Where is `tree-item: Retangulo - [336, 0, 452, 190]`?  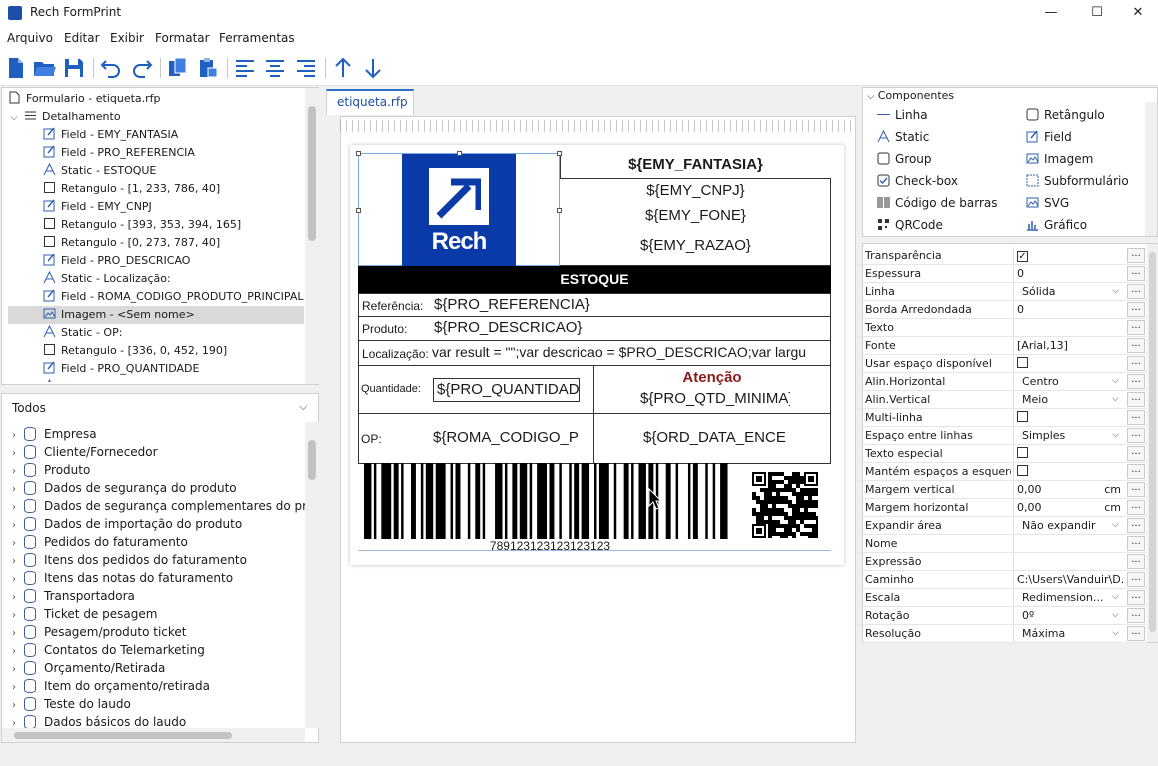
tree-item: Retangulo - [336, 0, 452, 190] is located at coordinates (156, 351).